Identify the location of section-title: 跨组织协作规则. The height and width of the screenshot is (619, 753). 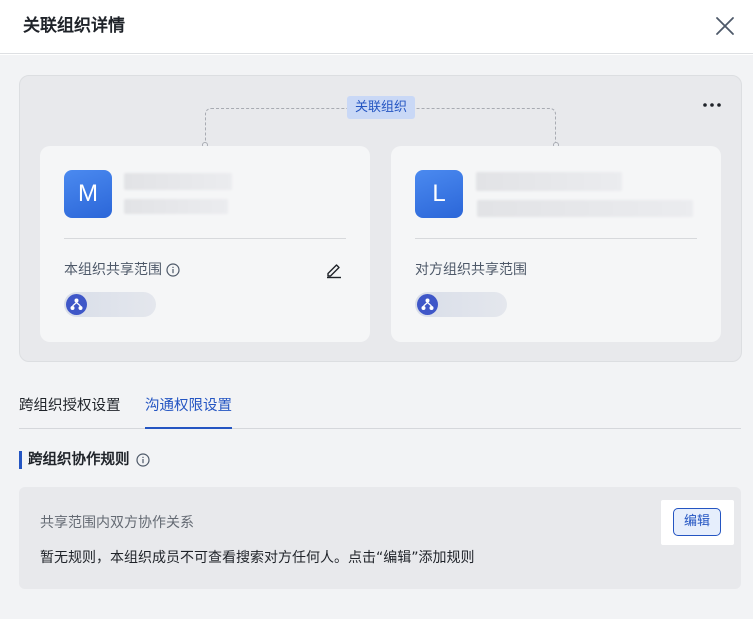
(84, 460).